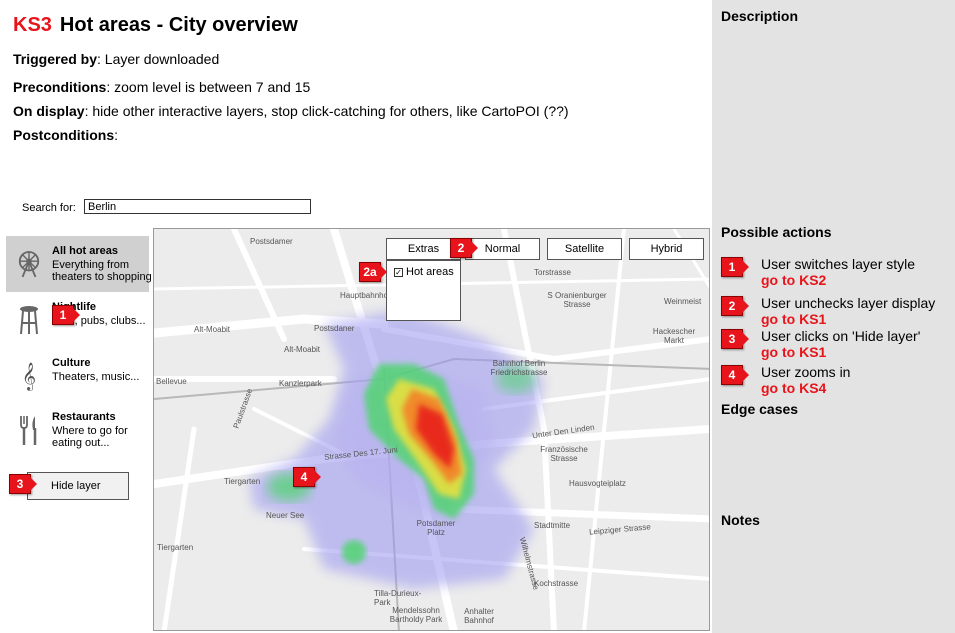 This screenshot has height=633, width=955. Describe the element at coordinates (102, 271) in the screenshot. I see `category-desc: Everything from theaters to shopping` at that location.